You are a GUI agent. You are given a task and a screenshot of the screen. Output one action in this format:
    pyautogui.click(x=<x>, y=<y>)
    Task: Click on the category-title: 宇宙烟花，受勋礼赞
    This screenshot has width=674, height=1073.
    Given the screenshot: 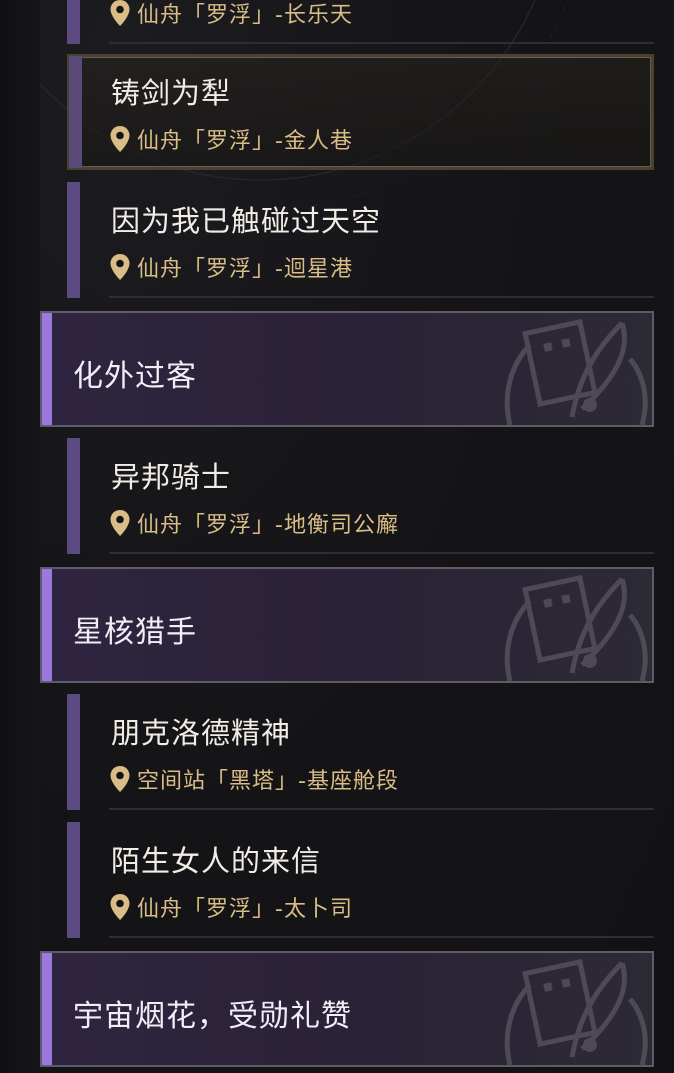 What is the action you would take?
    pyautogui.click(x=212, y=1016)
    